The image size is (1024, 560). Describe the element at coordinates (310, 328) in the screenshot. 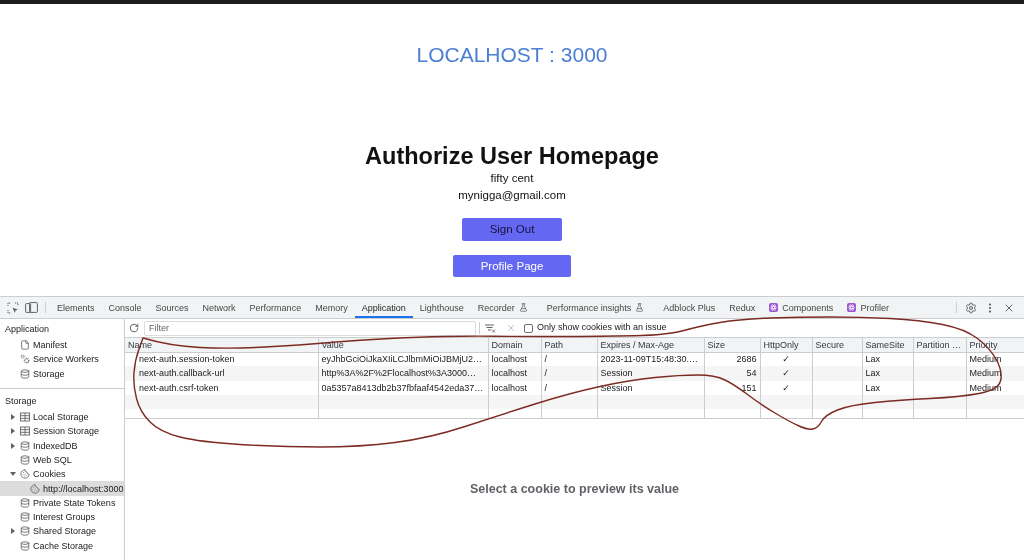

I see `filter-field: Filter` at that location.